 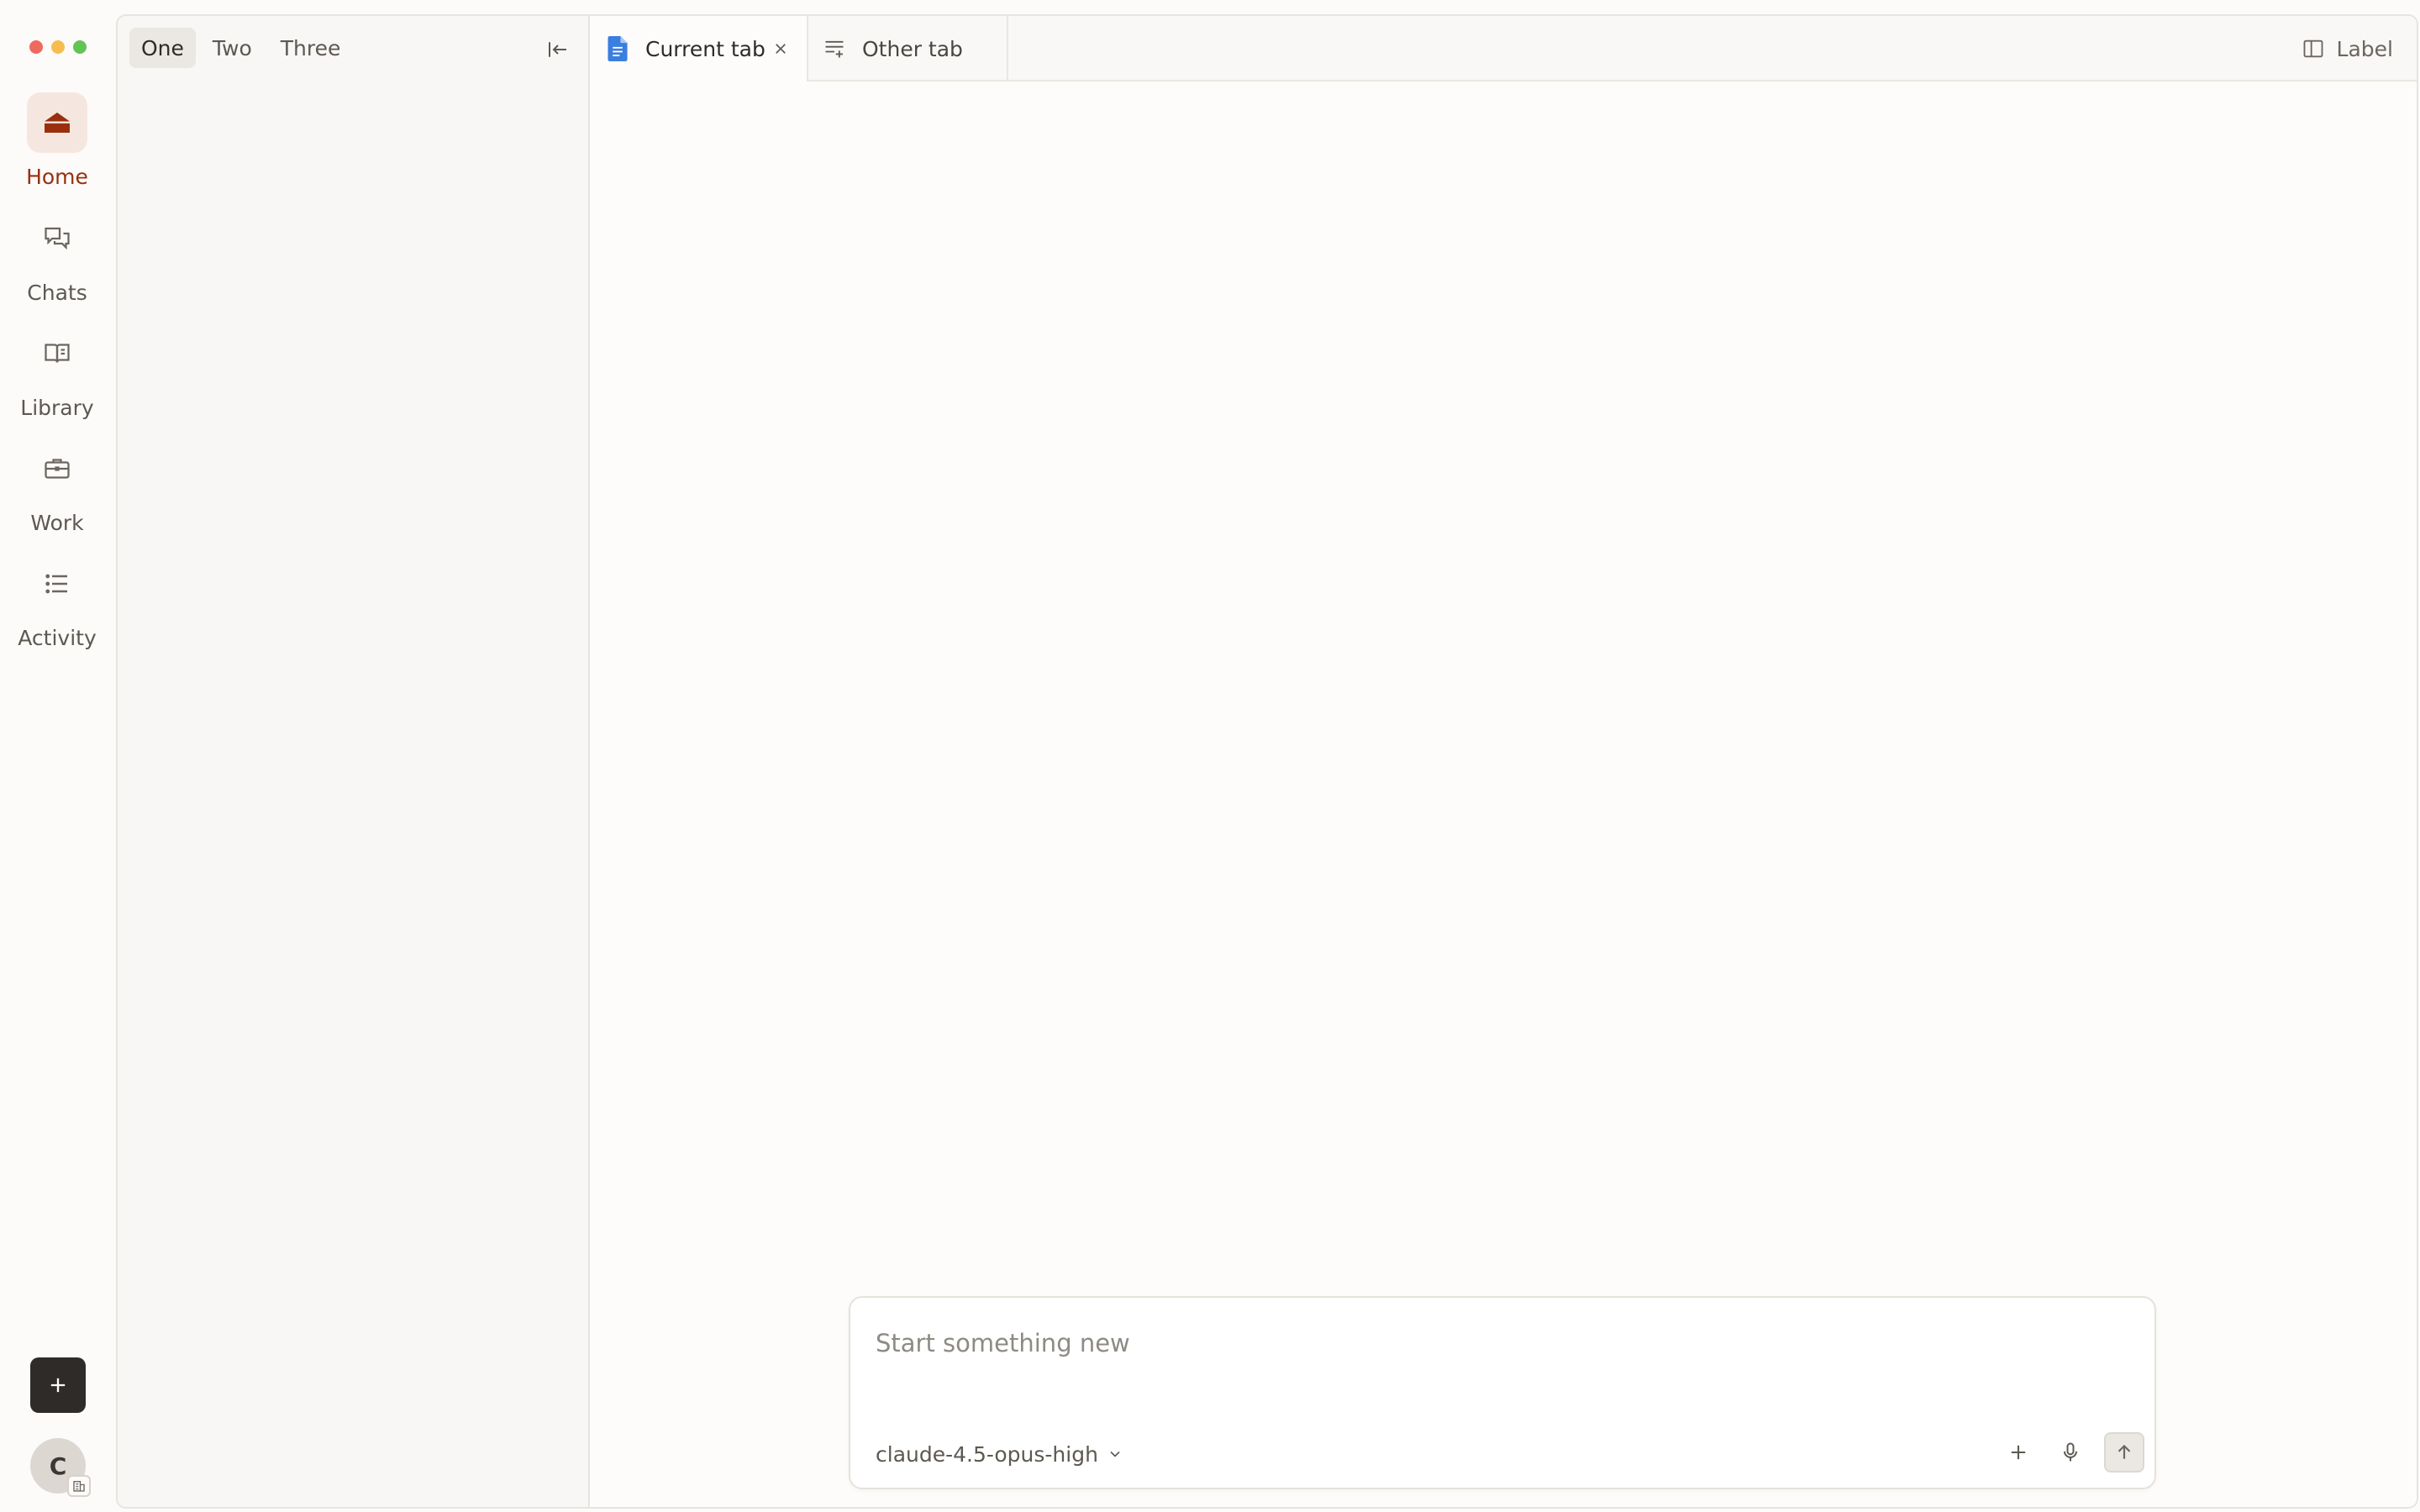 I want to click on collapse-sidebar-button, so click(x=557, y=49).